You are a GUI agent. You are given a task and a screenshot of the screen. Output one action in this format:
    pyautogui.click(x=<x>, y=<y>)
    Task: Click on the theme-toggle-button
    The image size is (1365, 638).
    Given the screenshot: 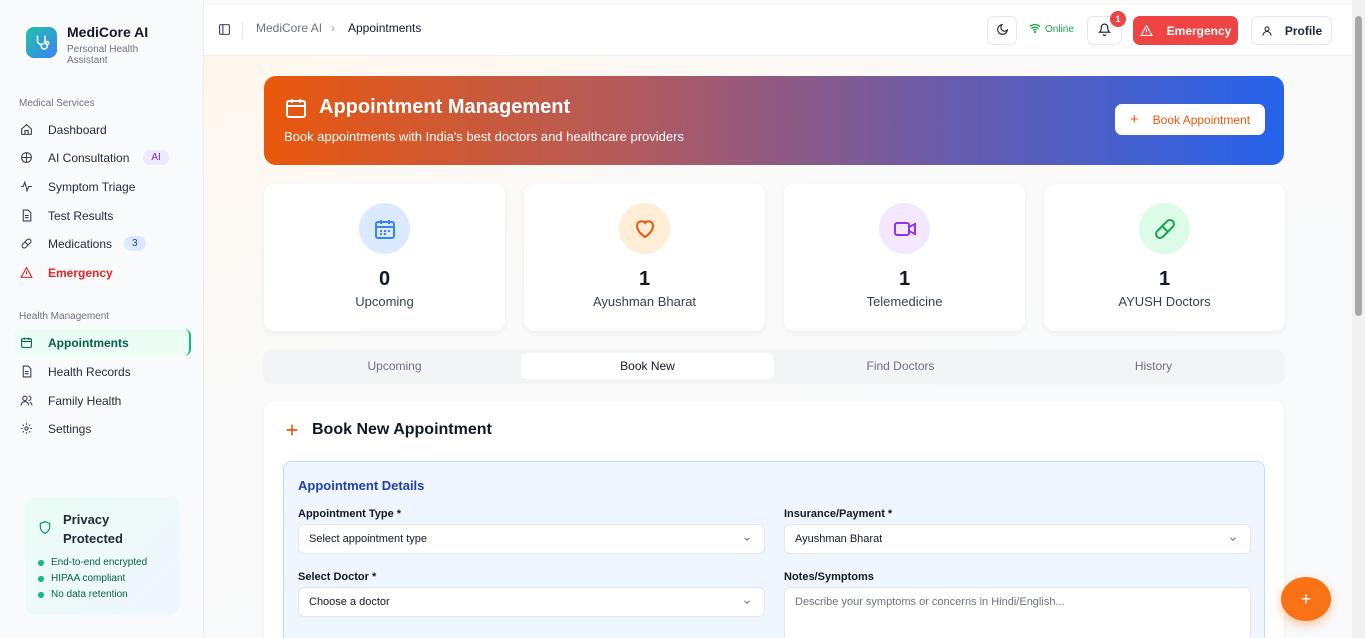 What is the action you would take?
    pyautogui.click(x=1002, y=30)
    